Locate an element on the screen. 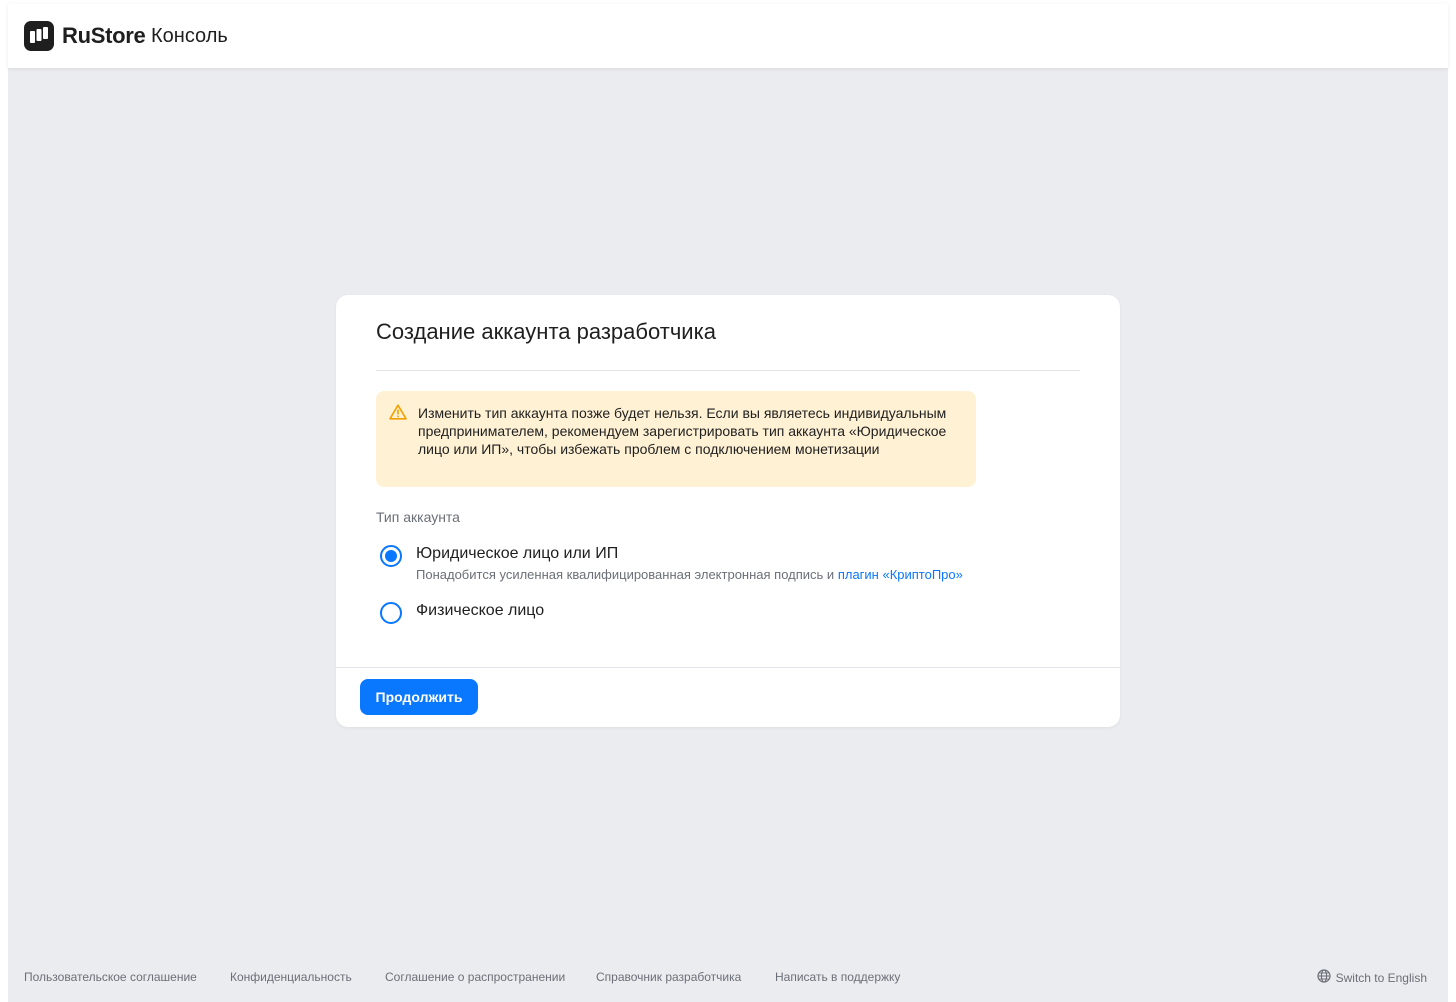  cryptopro-plugin-link: плагин «КриптоПро» is located at coordinates (900, 574).